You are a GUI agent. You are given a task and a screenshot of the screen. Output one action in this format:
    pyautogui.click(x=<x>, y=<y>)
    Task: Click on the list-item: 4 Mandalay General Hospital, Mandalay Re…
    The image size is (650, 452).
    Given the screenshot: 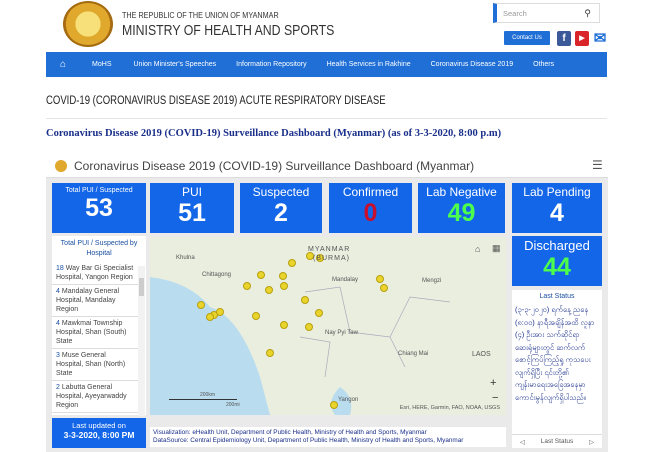 What is the action you would take?
    pyautogui.click(x=95, y=301)
    